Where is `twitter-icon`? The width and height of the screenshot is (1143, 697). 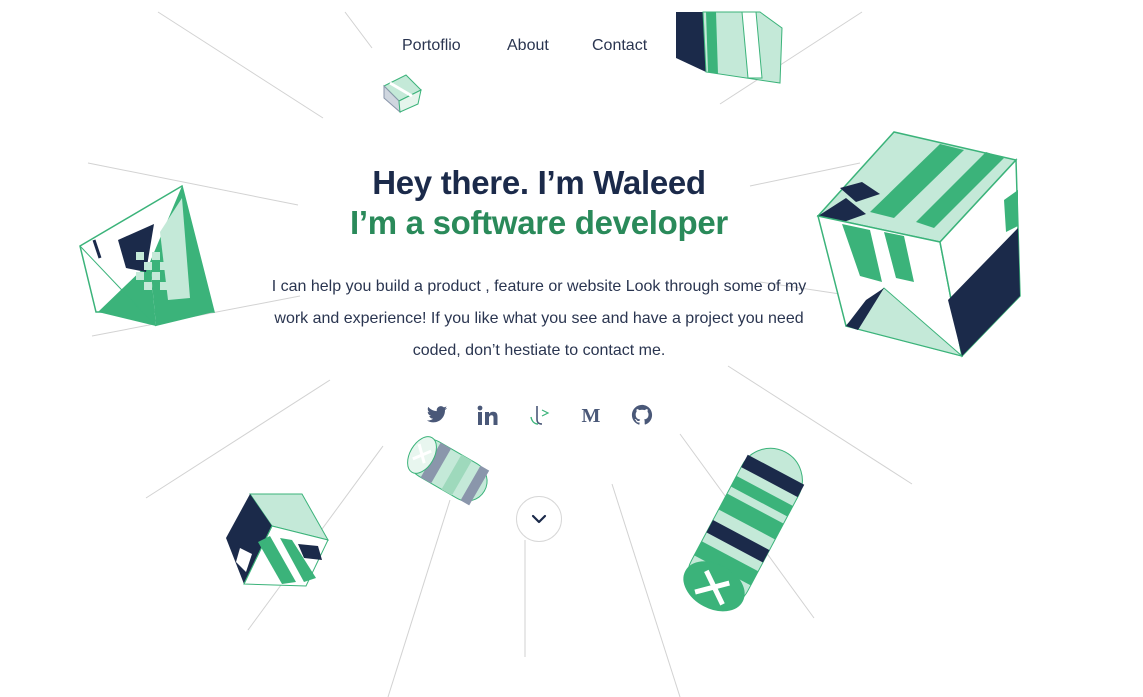 twitter-icon is located at coordinates (437, 415).